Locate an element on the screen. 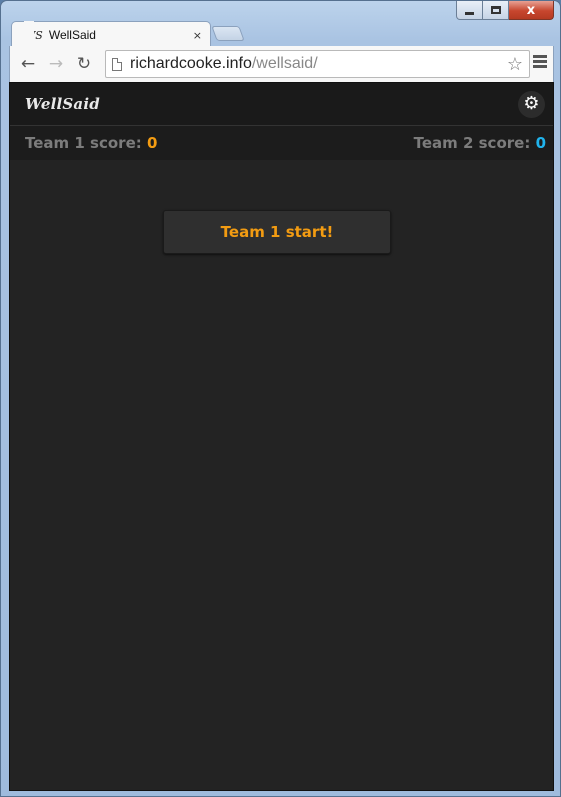 Image resolution: width=561 pixels, height=797 pixels. team2-score: Team 2 score: 0 is located at coordinates (480, 143).